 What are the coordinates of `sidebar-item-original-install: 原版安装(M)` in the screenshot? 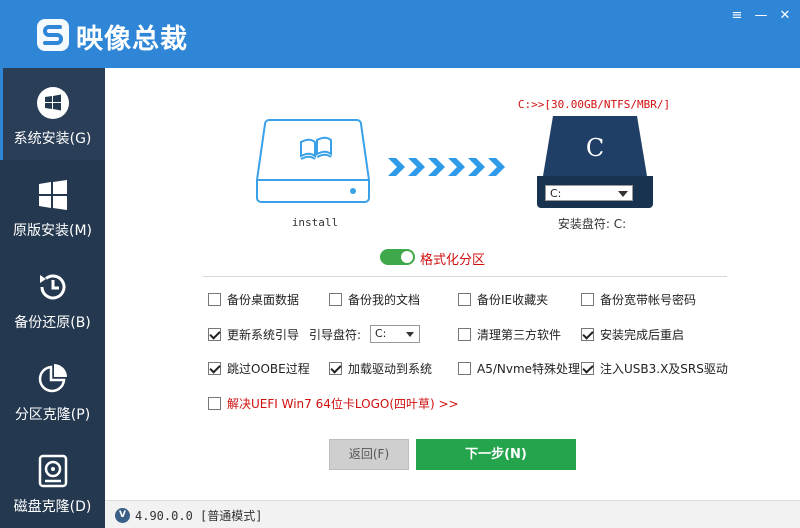 It's located at (52, 206).